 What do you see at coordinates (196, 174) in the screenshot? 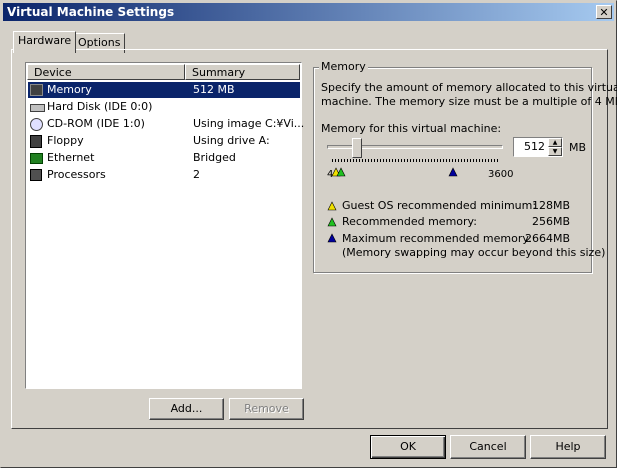
I see `device-summary: 2` at bounding box center [196, 174].